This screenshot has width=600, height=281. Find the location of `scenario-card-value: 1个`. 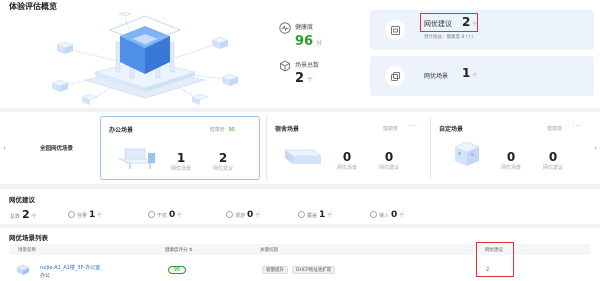

scenario-card-value: 1个 is located at coordinates (470, 73).